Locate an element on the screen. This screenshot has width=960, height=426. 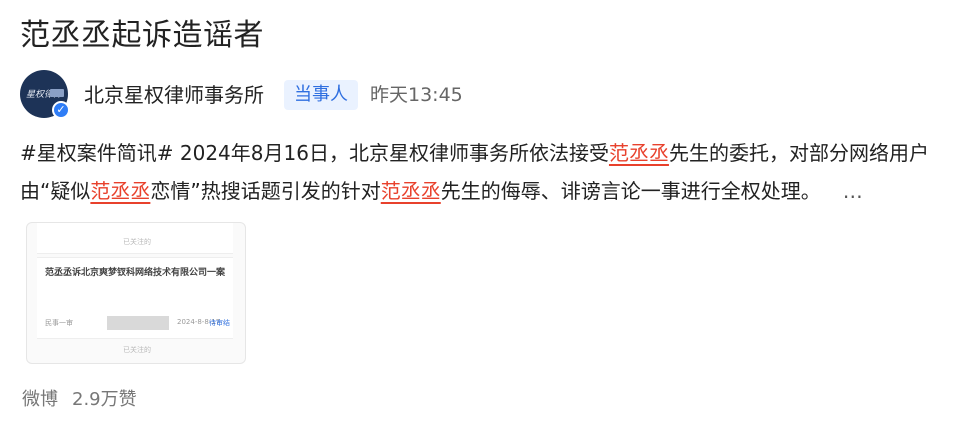
post-time: 昨天13:45 is located at coordinates (416, 95).